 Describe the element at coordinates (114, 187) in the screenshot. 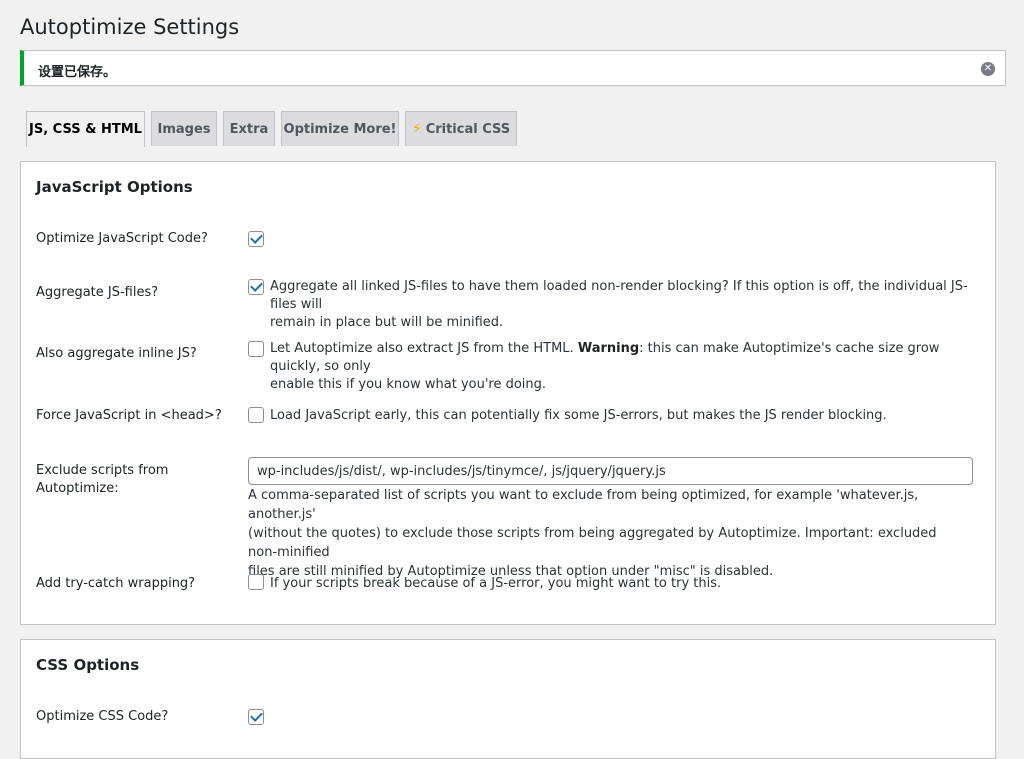

I see `section-heading: JavaScript Options` at that location.